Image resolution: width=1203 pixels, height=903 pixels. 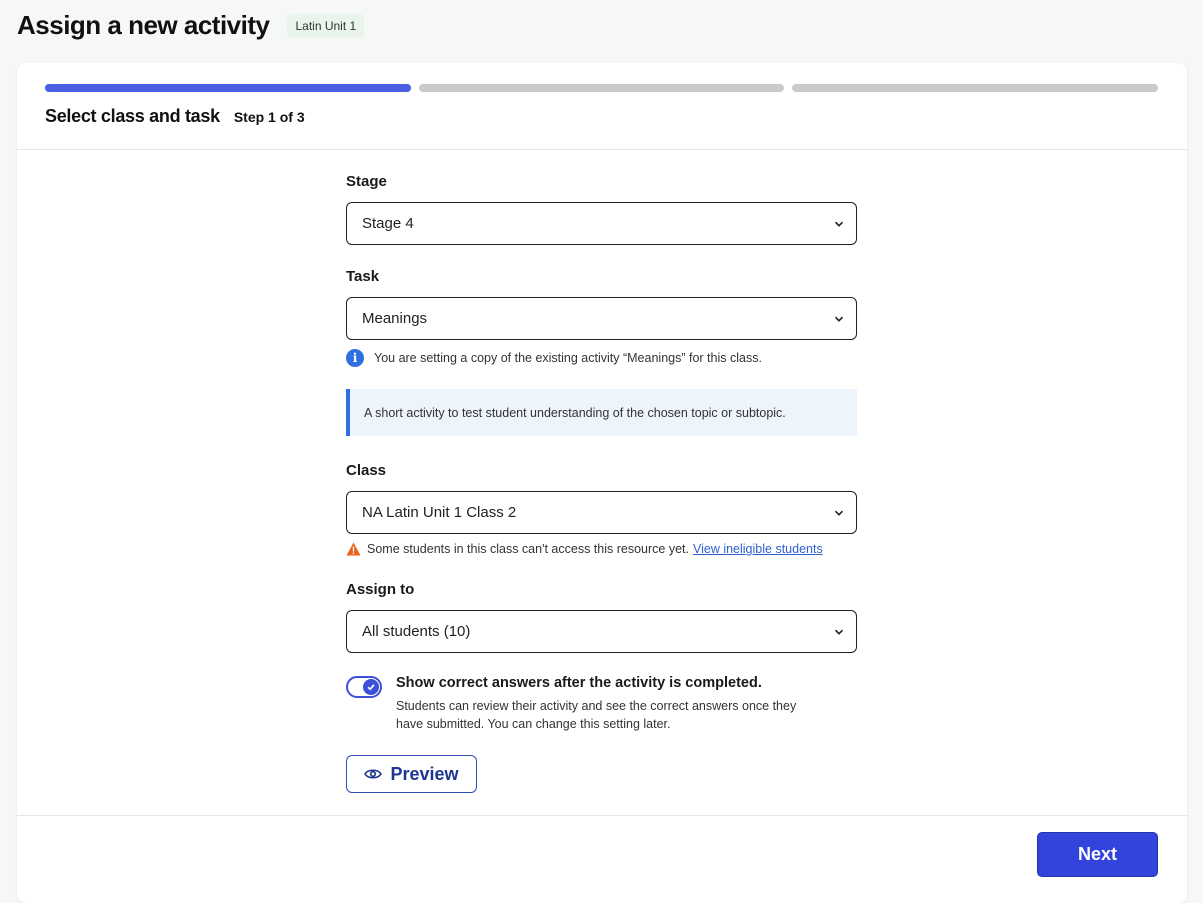 What do you see at coordinates (1097, 854) in the screenshot?
I see `next-button: Next` at bounding box center [1097, 854].